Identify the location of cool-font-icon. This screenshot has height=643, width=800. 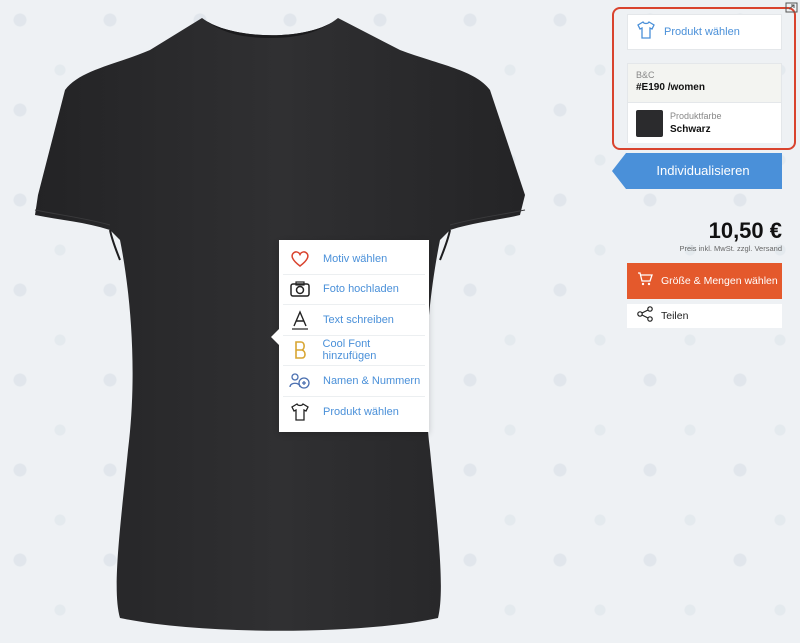
(300, 350).